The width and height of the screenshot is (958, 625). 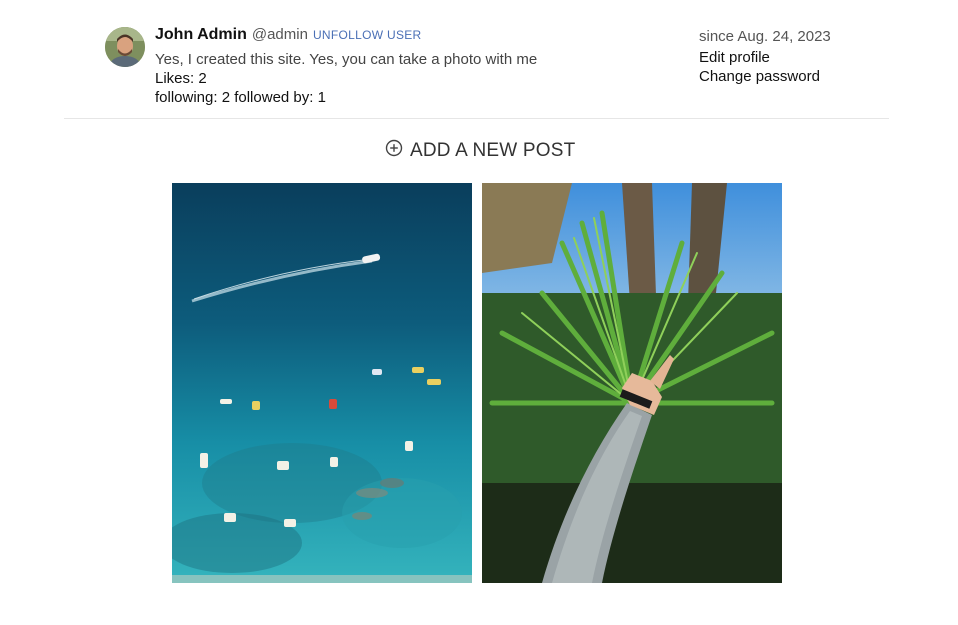 I want to click on add-new-post-label: ADD A NEW POST, so click(x=493, y=150).